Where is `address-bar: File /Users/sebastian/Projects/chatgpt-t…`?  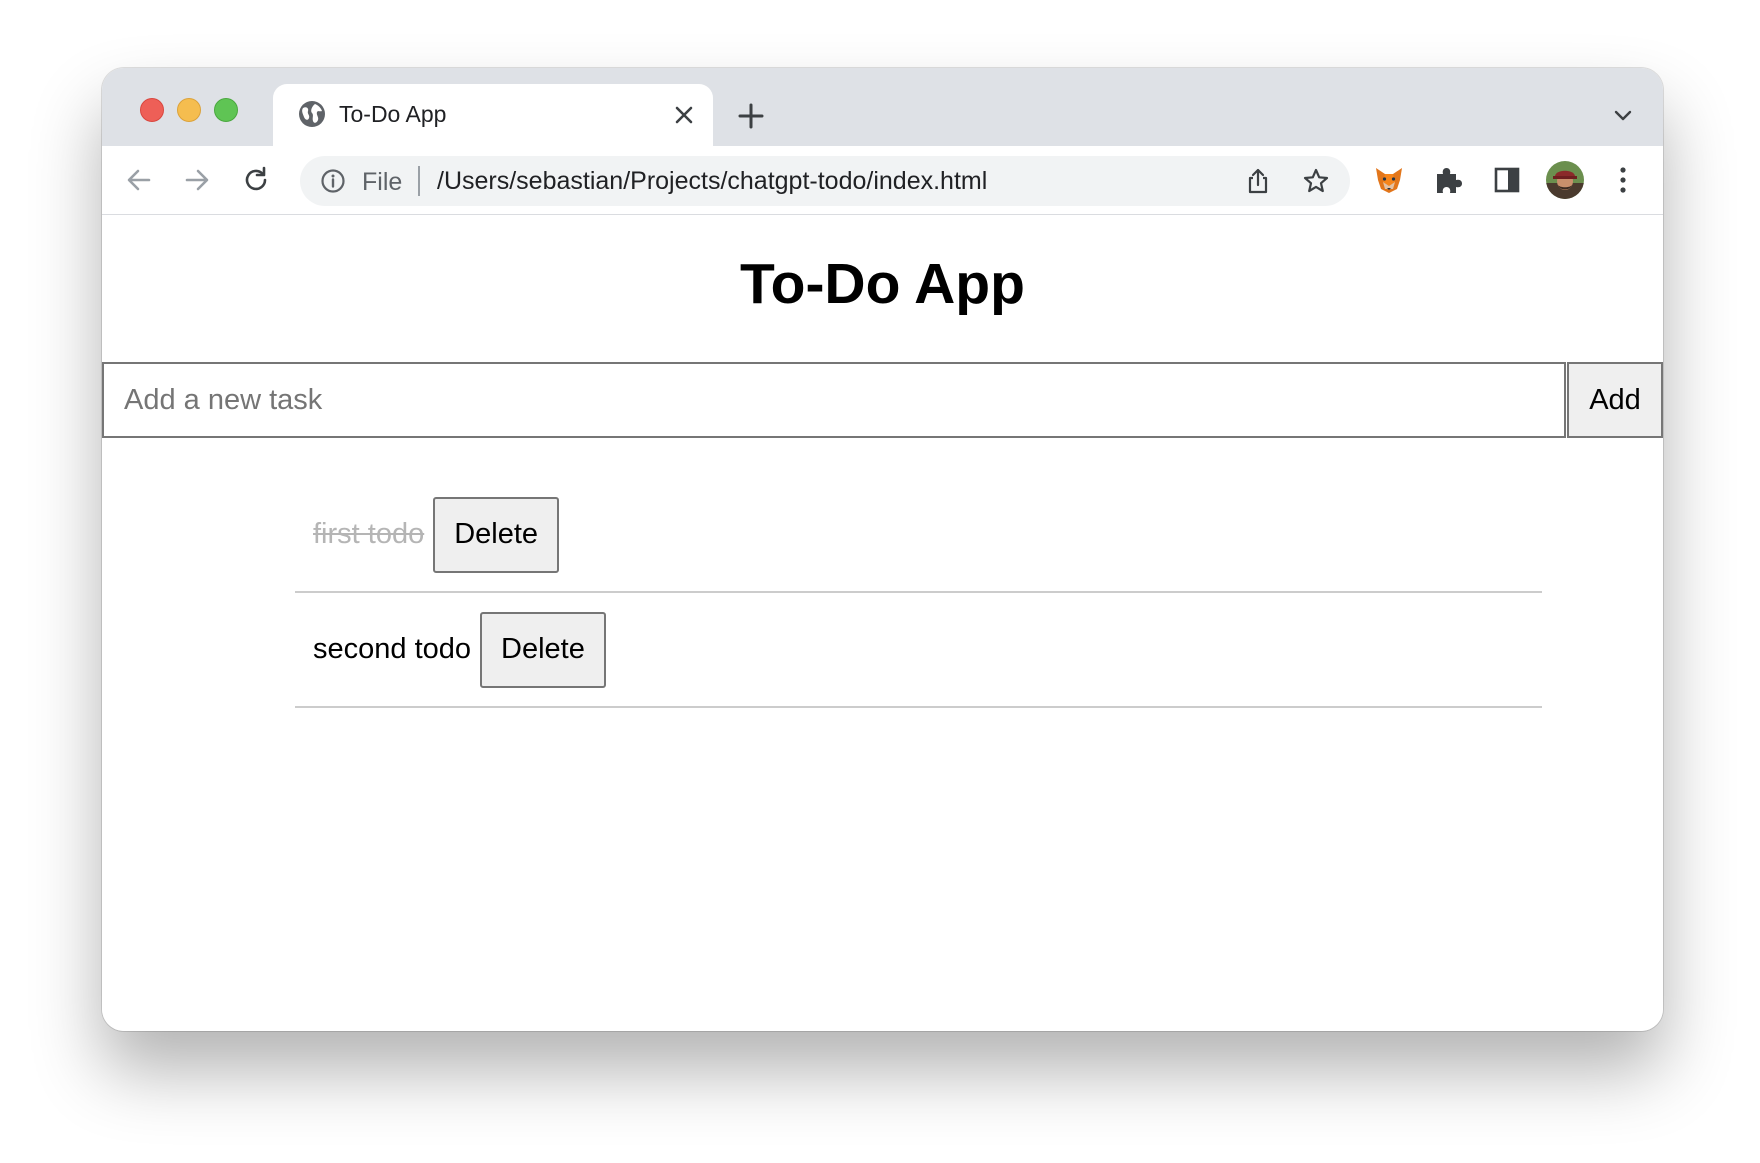
address-bar: File /Users/sebastian/Projects/chatgpt-t… is located at coordinates (825, 181).